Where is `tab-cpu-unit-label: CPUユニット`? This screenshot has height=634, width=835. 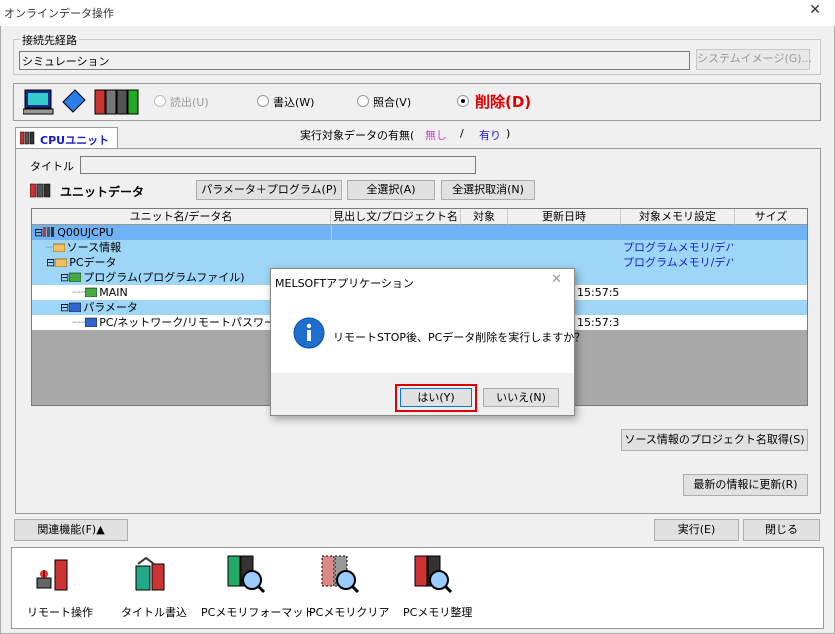 tab-cpu-unit-label: CPUユニット is located at coordinates (75, 140).